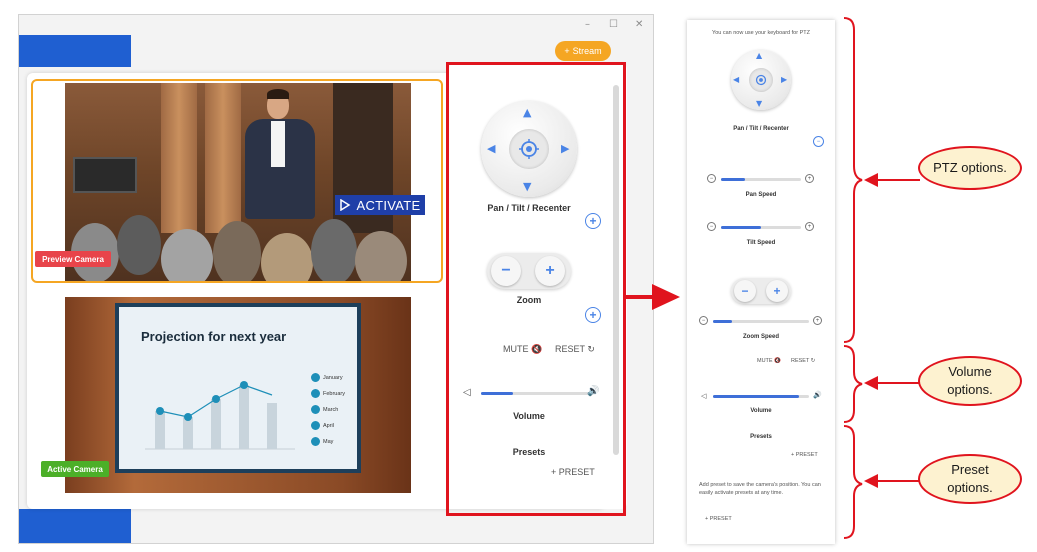 This screenshot has height=552, width=1037. Describe the element at coordinates (809, 178) in the screenshot. I see `pan-speed-increase-icon: +` at that location.